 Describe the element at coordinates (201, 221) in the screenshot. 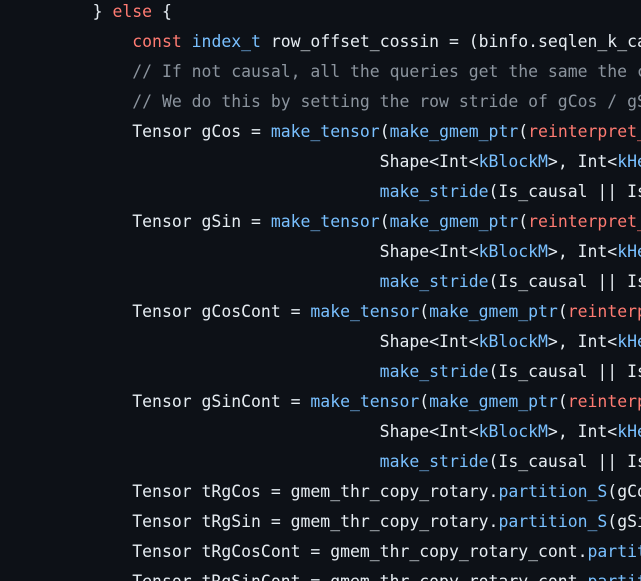

I see `code-token: Tensor gSin =` at that location.